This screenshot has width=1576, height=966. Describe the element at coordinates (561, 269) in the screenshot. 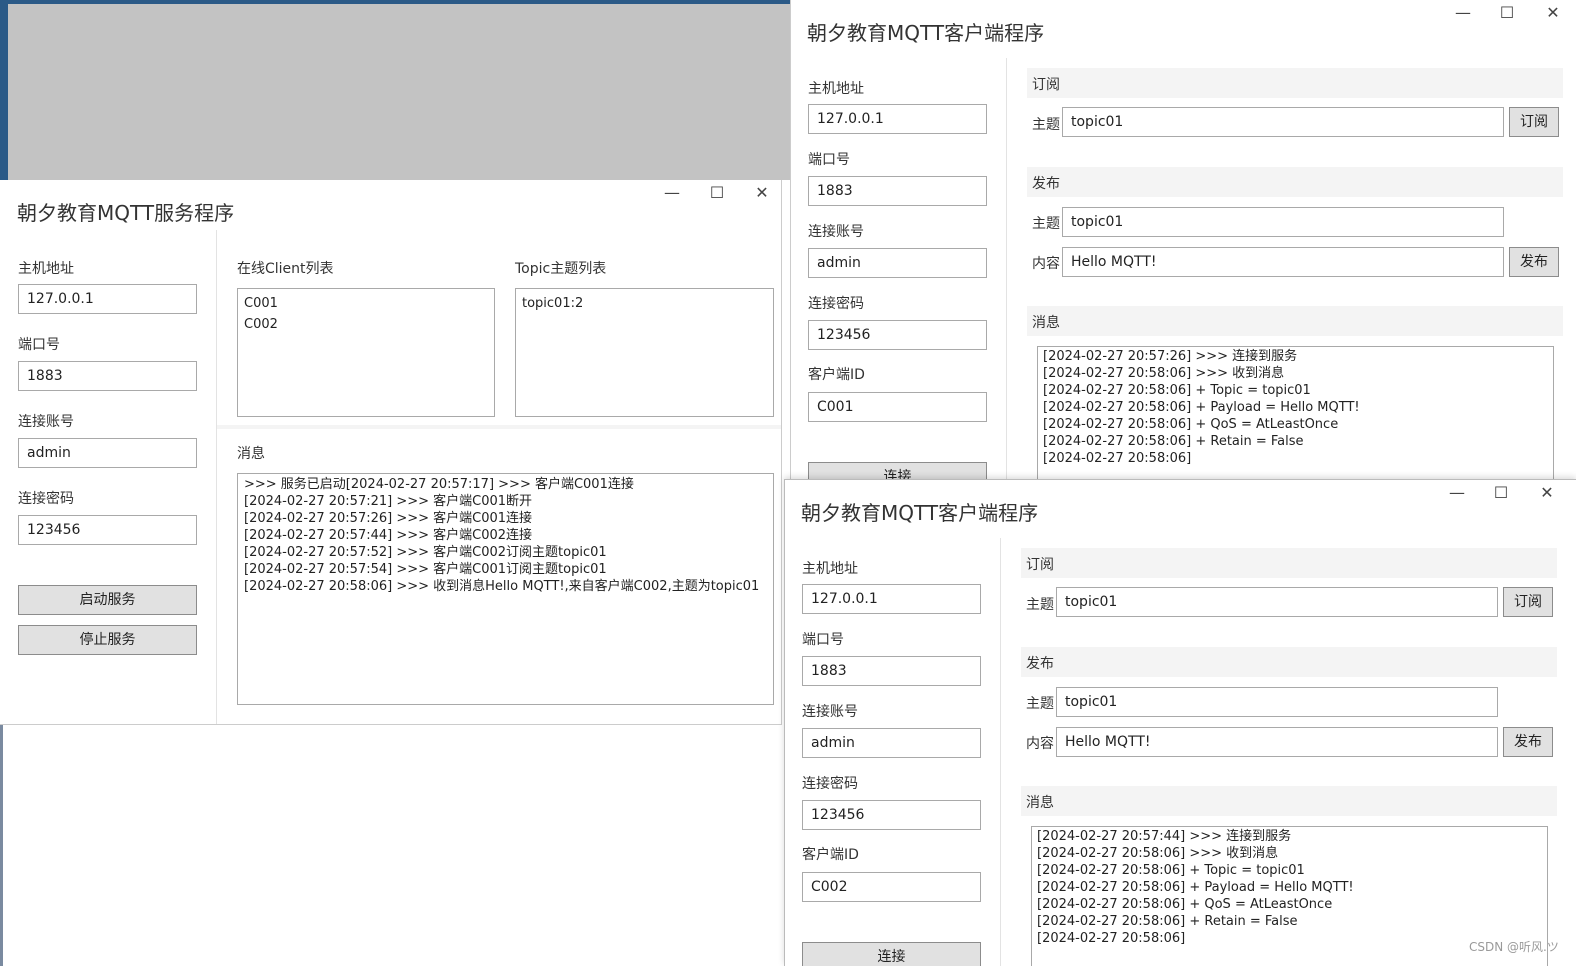

I see `topics-label: Topic主题列表` at that location.